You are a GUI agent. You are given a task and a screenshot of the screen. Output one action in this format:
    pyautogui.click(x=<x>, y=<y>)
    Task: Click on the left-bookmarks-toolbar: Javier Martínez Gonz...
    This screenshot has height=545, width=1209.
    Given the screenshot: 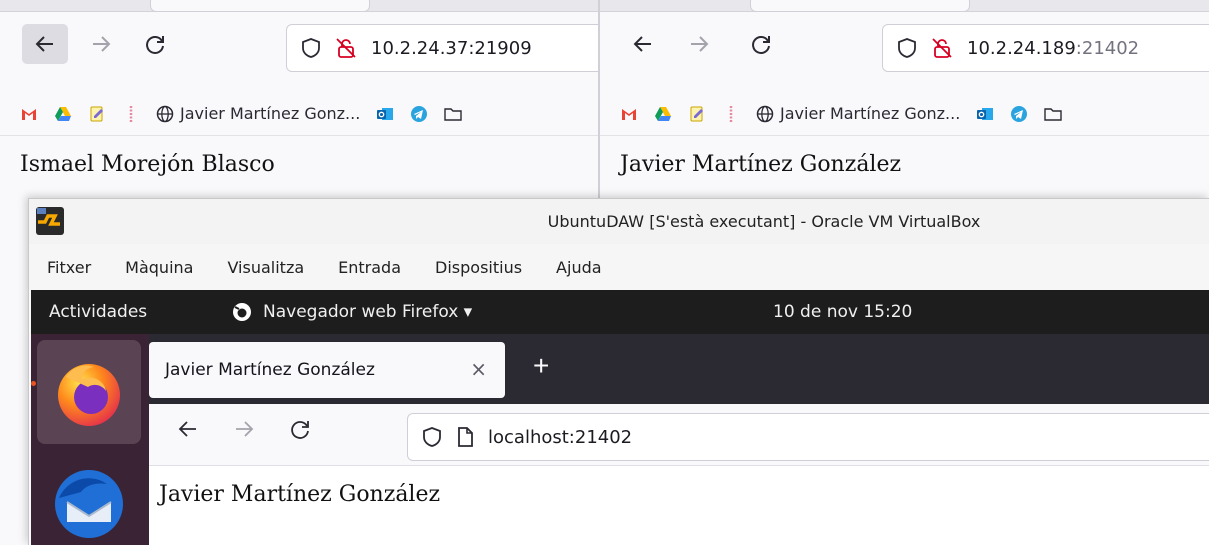 What is the action you would take?
    pyautogui.click(x=299, y=114)
    